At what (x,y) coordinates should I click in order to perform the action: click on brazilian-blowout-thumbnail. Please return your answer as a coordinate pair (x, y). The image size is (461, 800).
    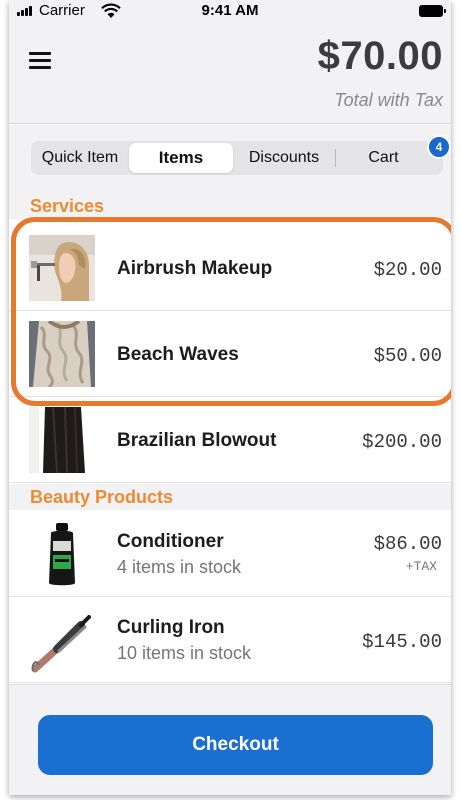
    Looking at the image, I should click on (62, 440).